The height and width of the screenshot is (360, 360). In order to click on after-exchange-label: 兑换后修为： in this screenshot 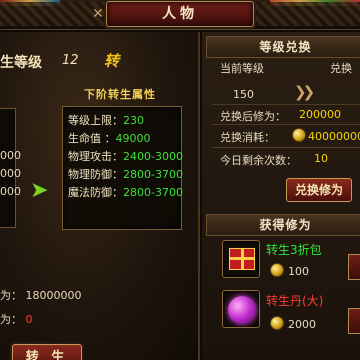, I will do `click(253, 116)`.